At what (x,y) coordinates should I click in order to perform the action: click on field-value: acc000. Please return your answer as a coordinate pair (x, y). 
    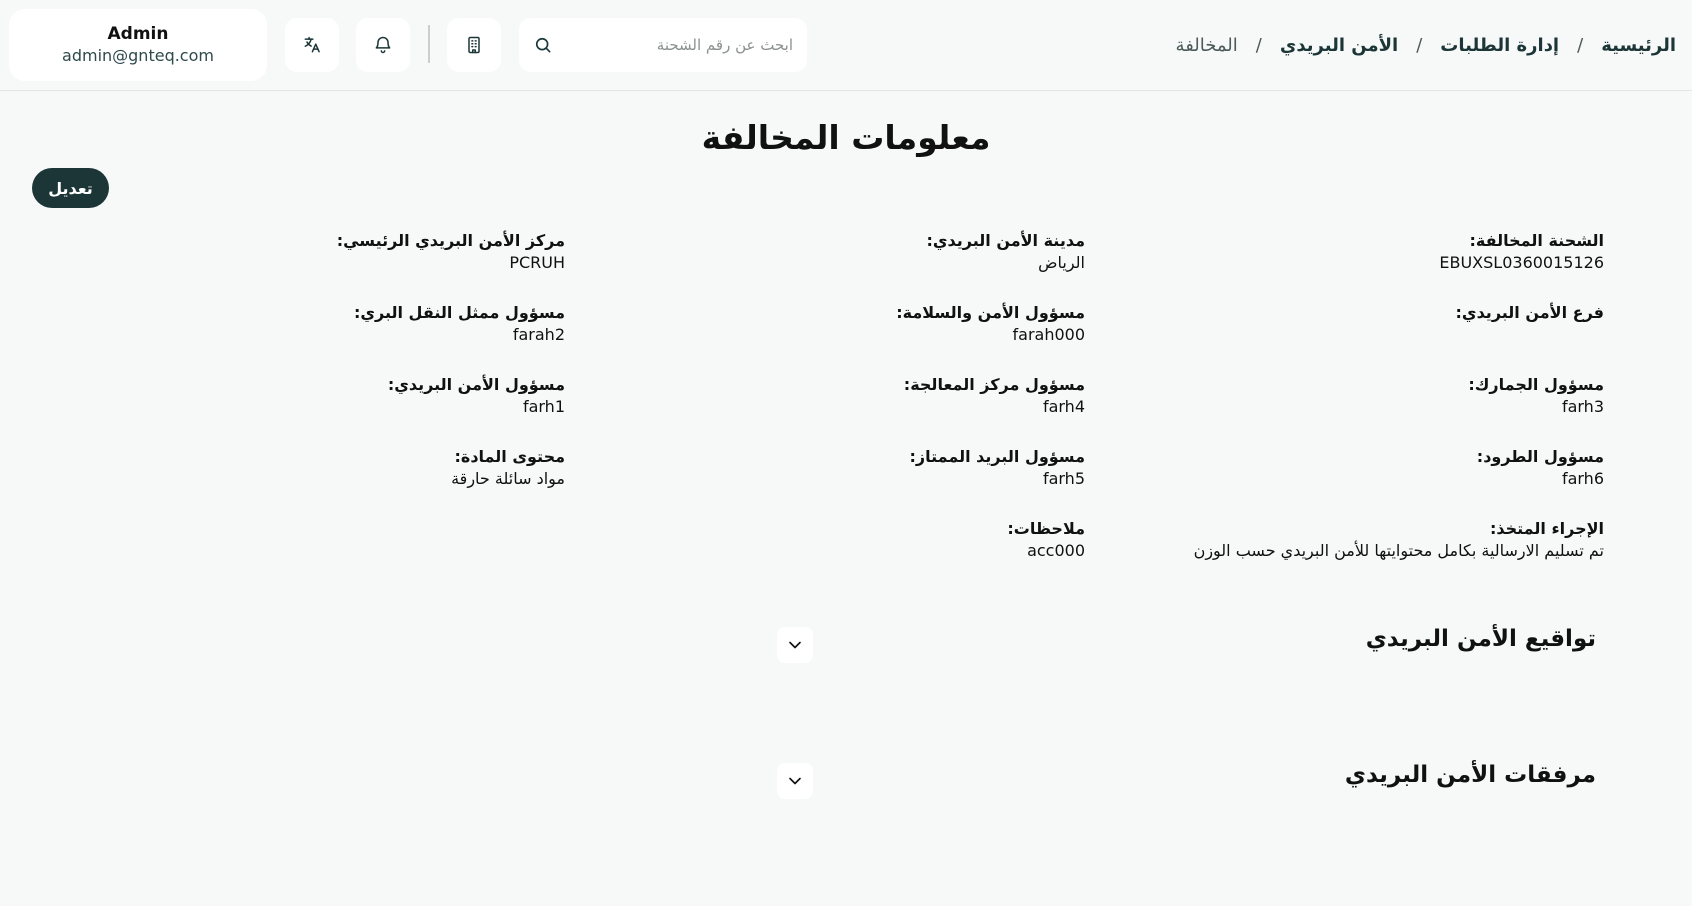
    Looking at the image, I should click on (1056, 550).